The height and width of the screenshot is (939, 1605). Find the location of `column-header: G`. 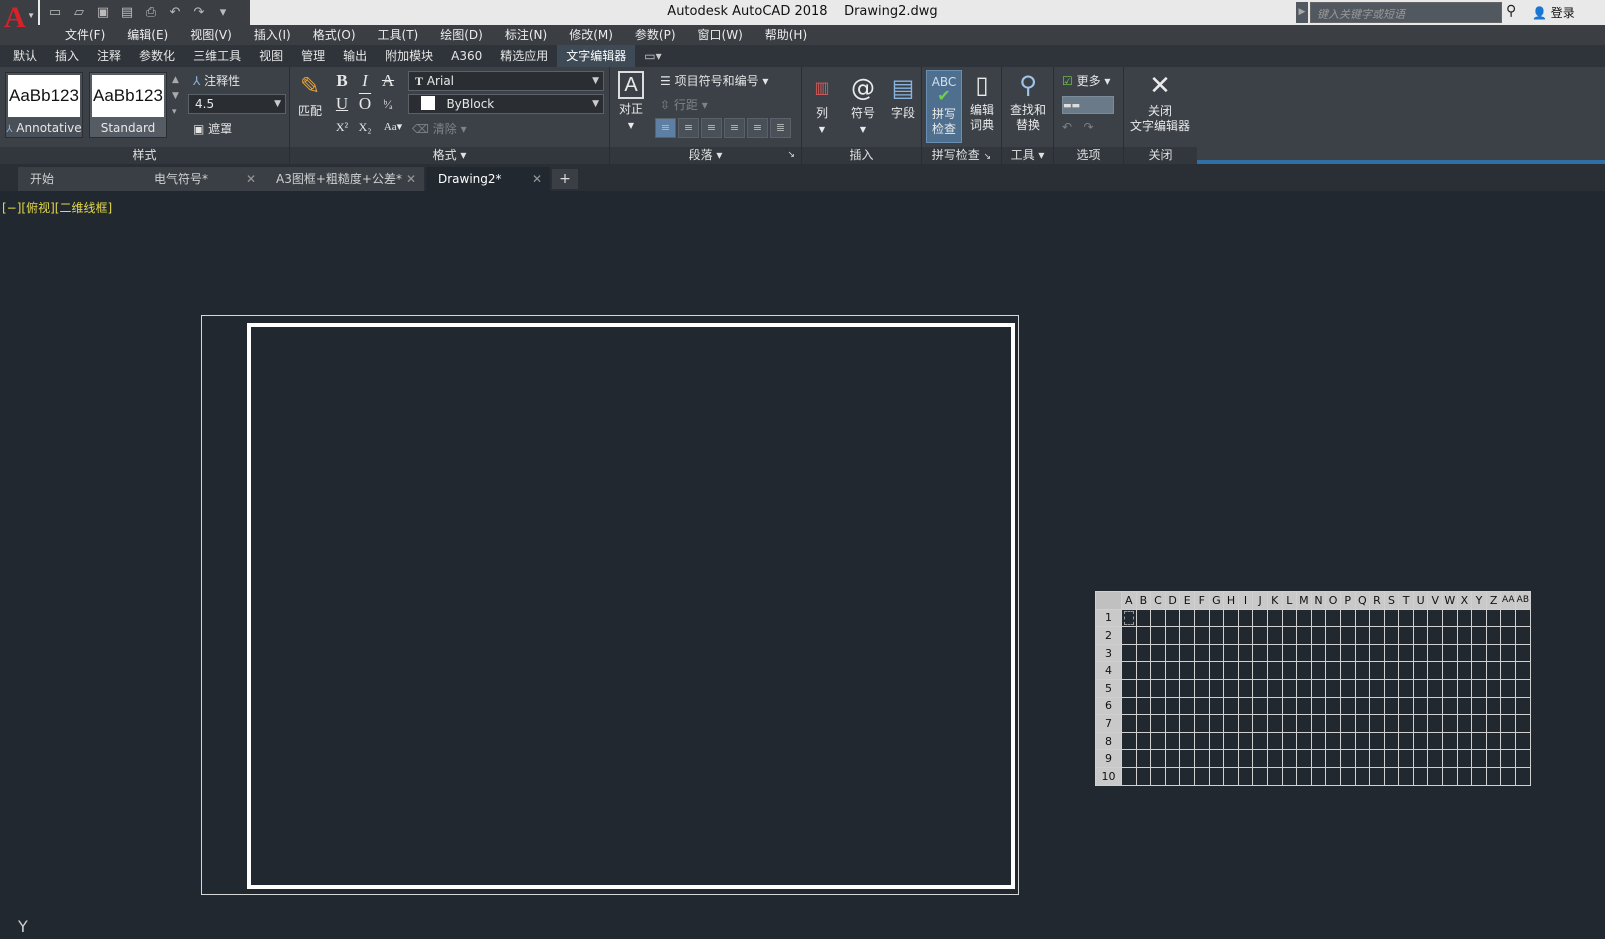

column-header: G is located at coordinates (1216, 600).